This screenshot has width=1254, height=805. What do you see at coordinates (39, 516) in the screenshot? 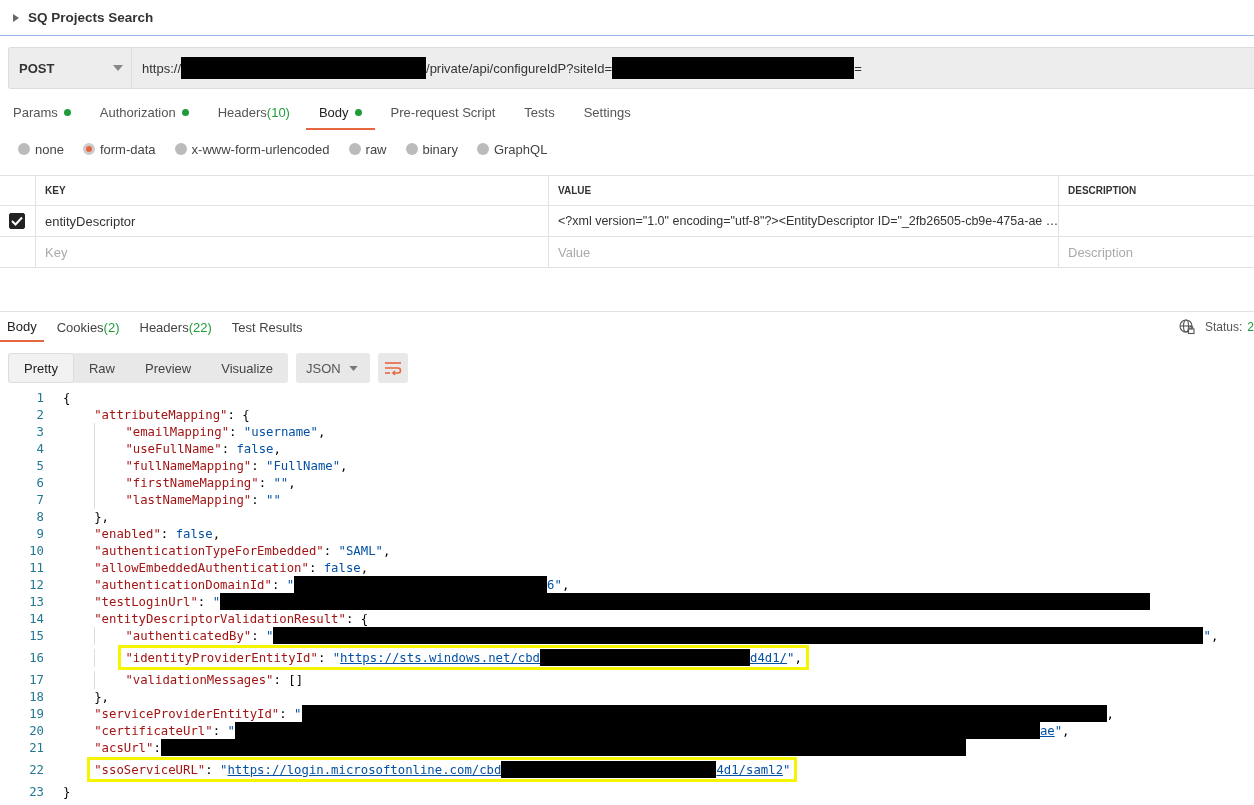
I see `line-number: 8` at bounding box center [39, 516].